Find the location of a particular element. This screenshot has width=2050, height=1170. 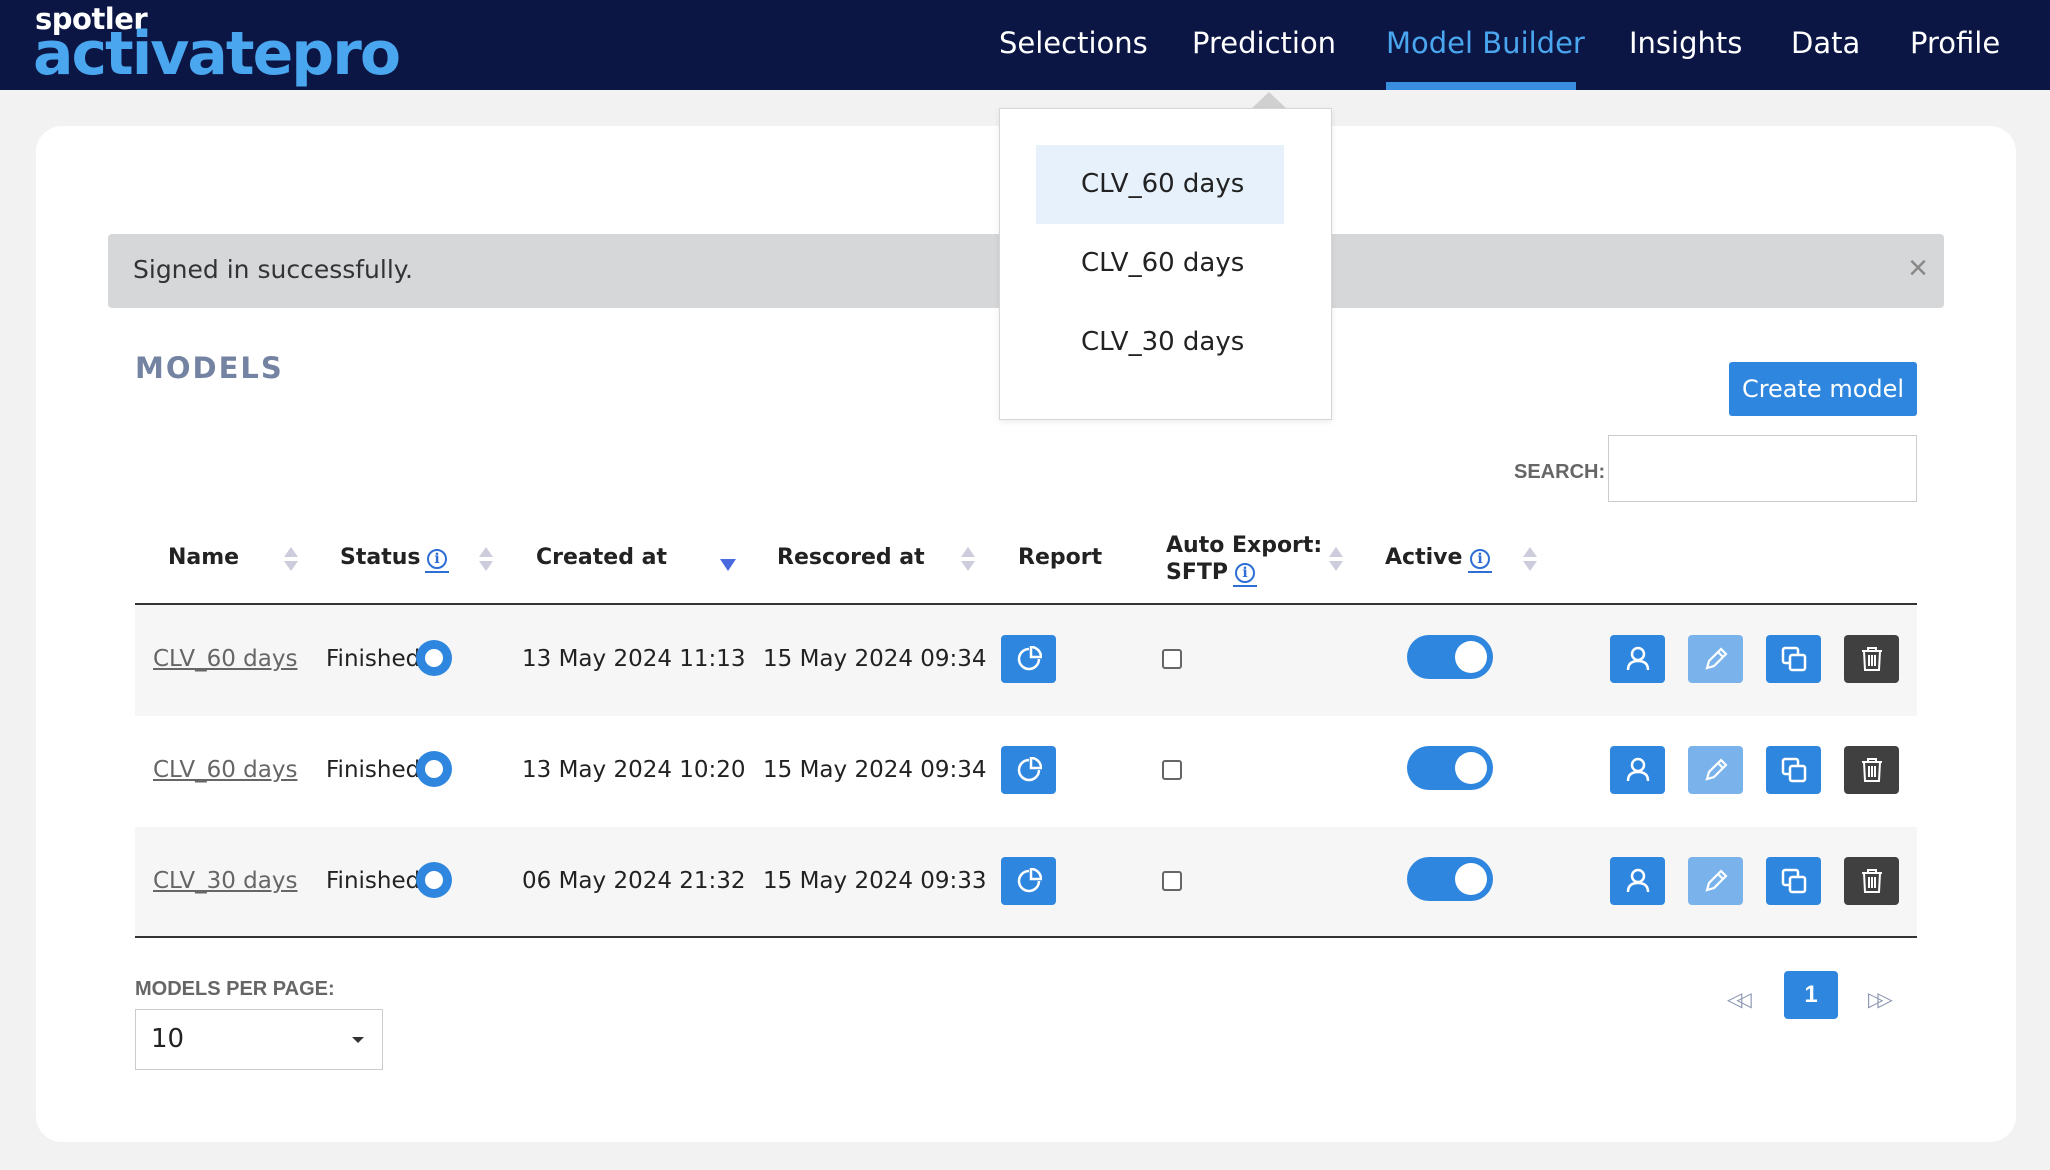

nav-model-builder: Model Builder is located at coordinates (1485, 43).